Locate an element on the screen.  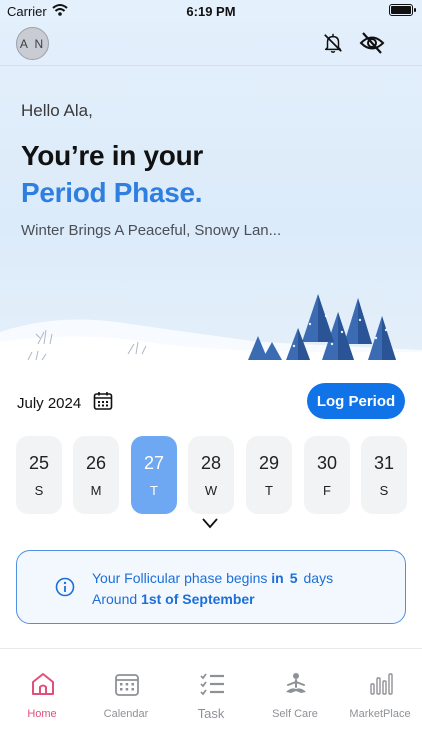
calendar-icon is located at coordinates (127, 685).